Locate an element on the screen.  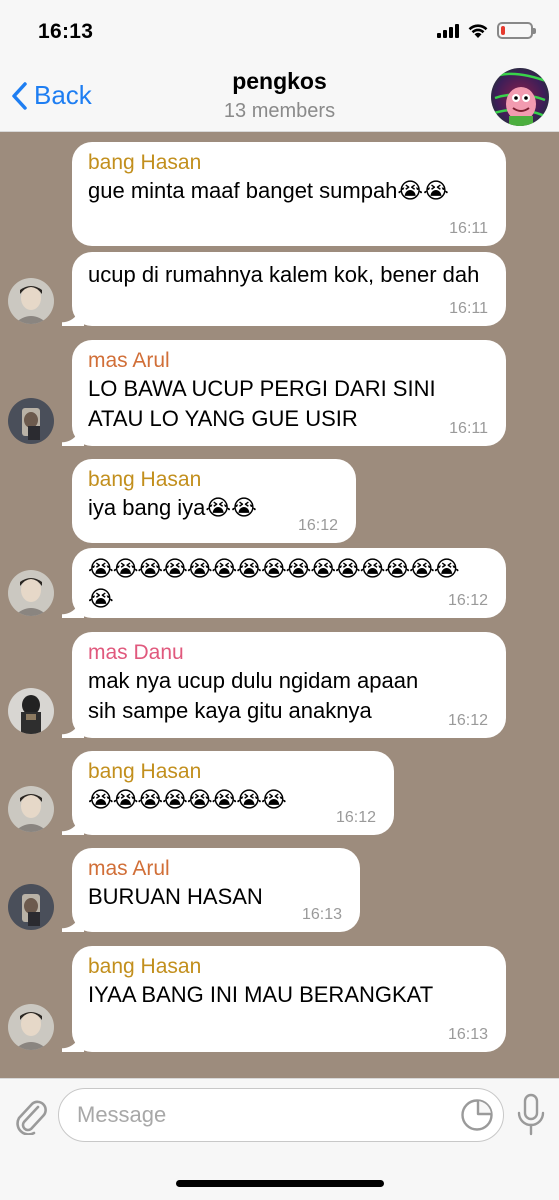
chat-header: Back pengkos 13 members is located at coordinates (279, 96).